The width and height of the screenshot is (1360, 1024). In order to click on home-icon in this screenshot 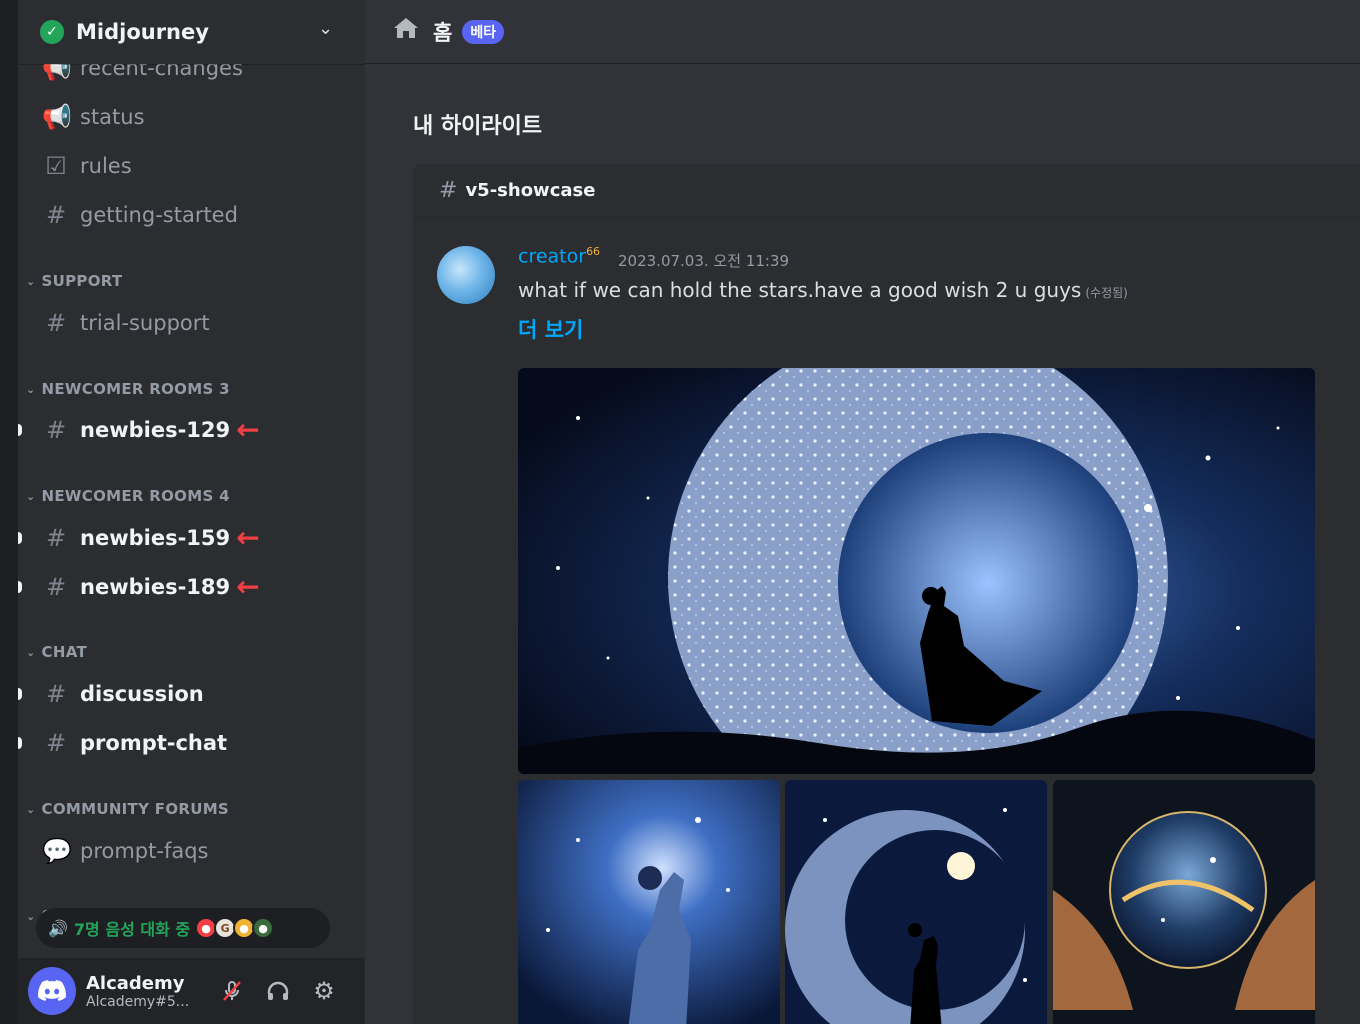, I will do `click(406, 31)`.